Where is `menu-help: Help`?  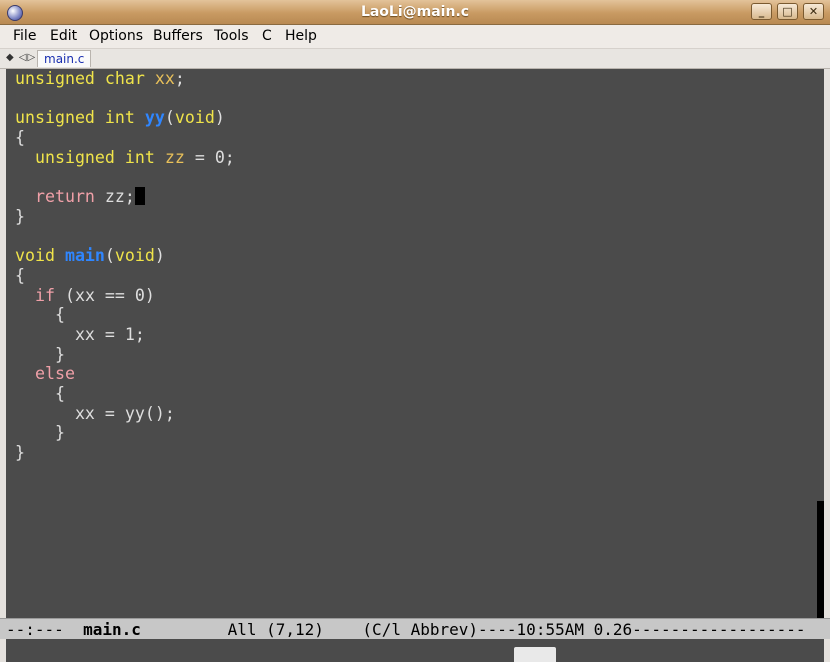 menu-help: Help is located at coordinates (301, 36).